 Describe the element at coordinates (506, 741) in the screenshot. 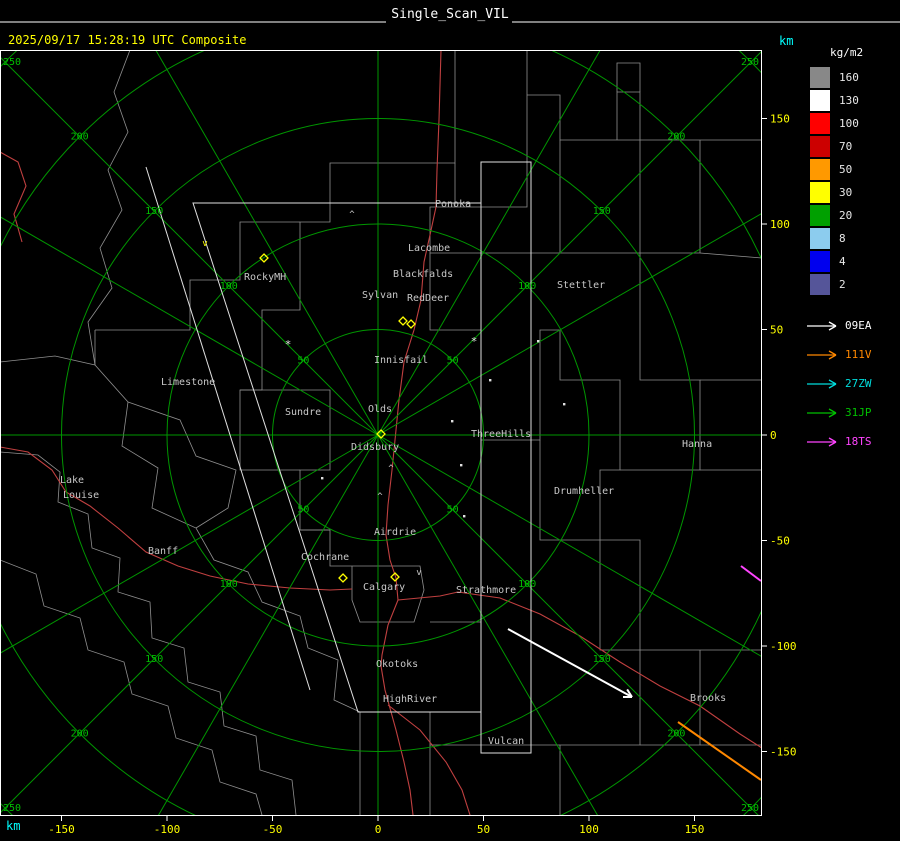

I see `city-label: Vulcan` at that location.